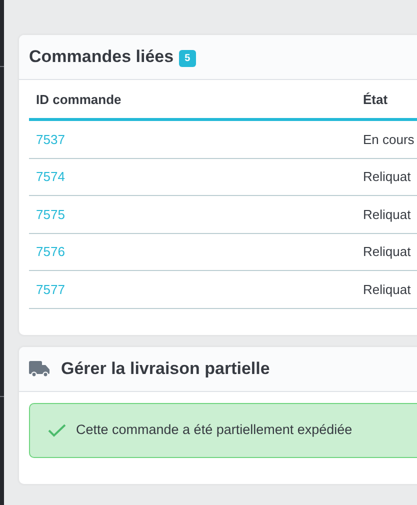 The image size is (417, 505). What do you see at coordinates (50, 214) in the screenshot?
I see `order-link: 7575` at bounding box center [50, 214].